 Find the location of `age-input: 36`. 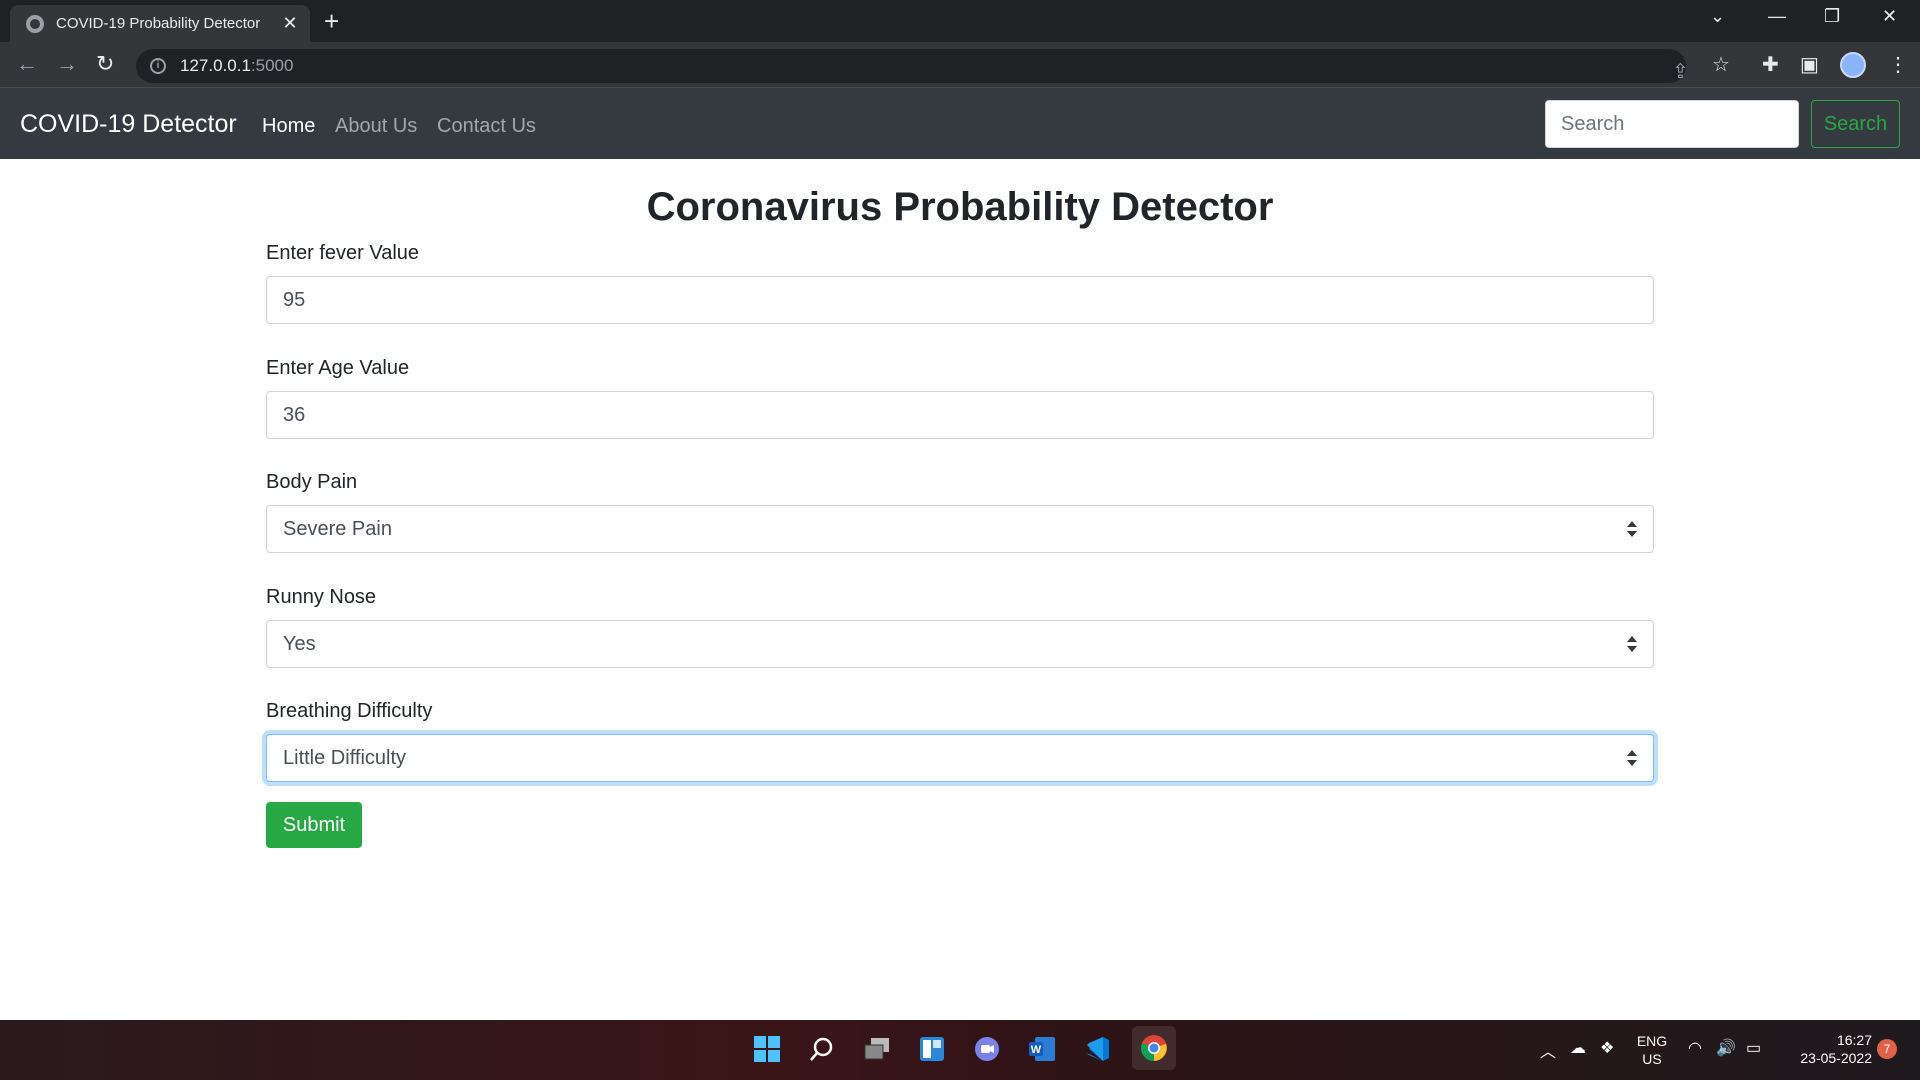

age-input: 36 is located at coordinates (960, 415).